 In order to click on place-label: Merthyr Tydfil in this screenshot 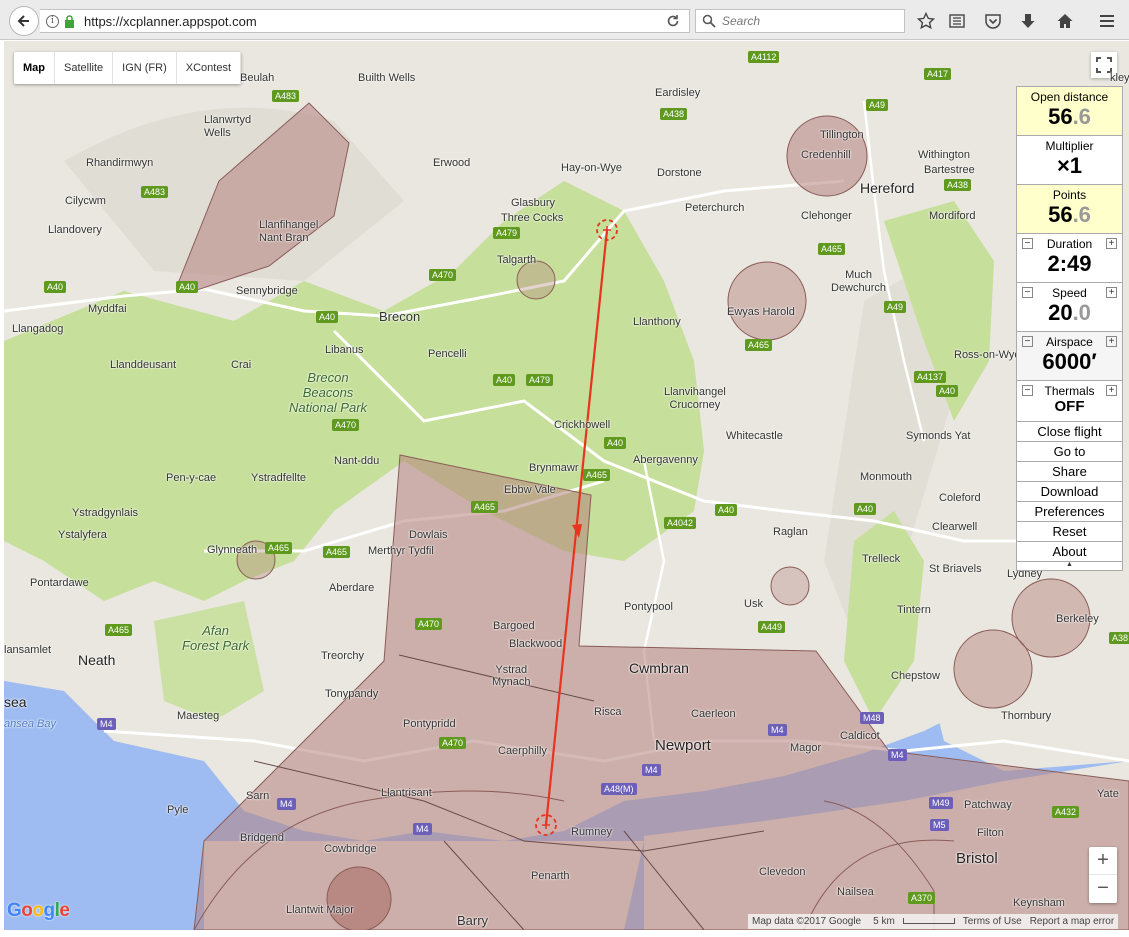, I will do `click(401, 551)`.